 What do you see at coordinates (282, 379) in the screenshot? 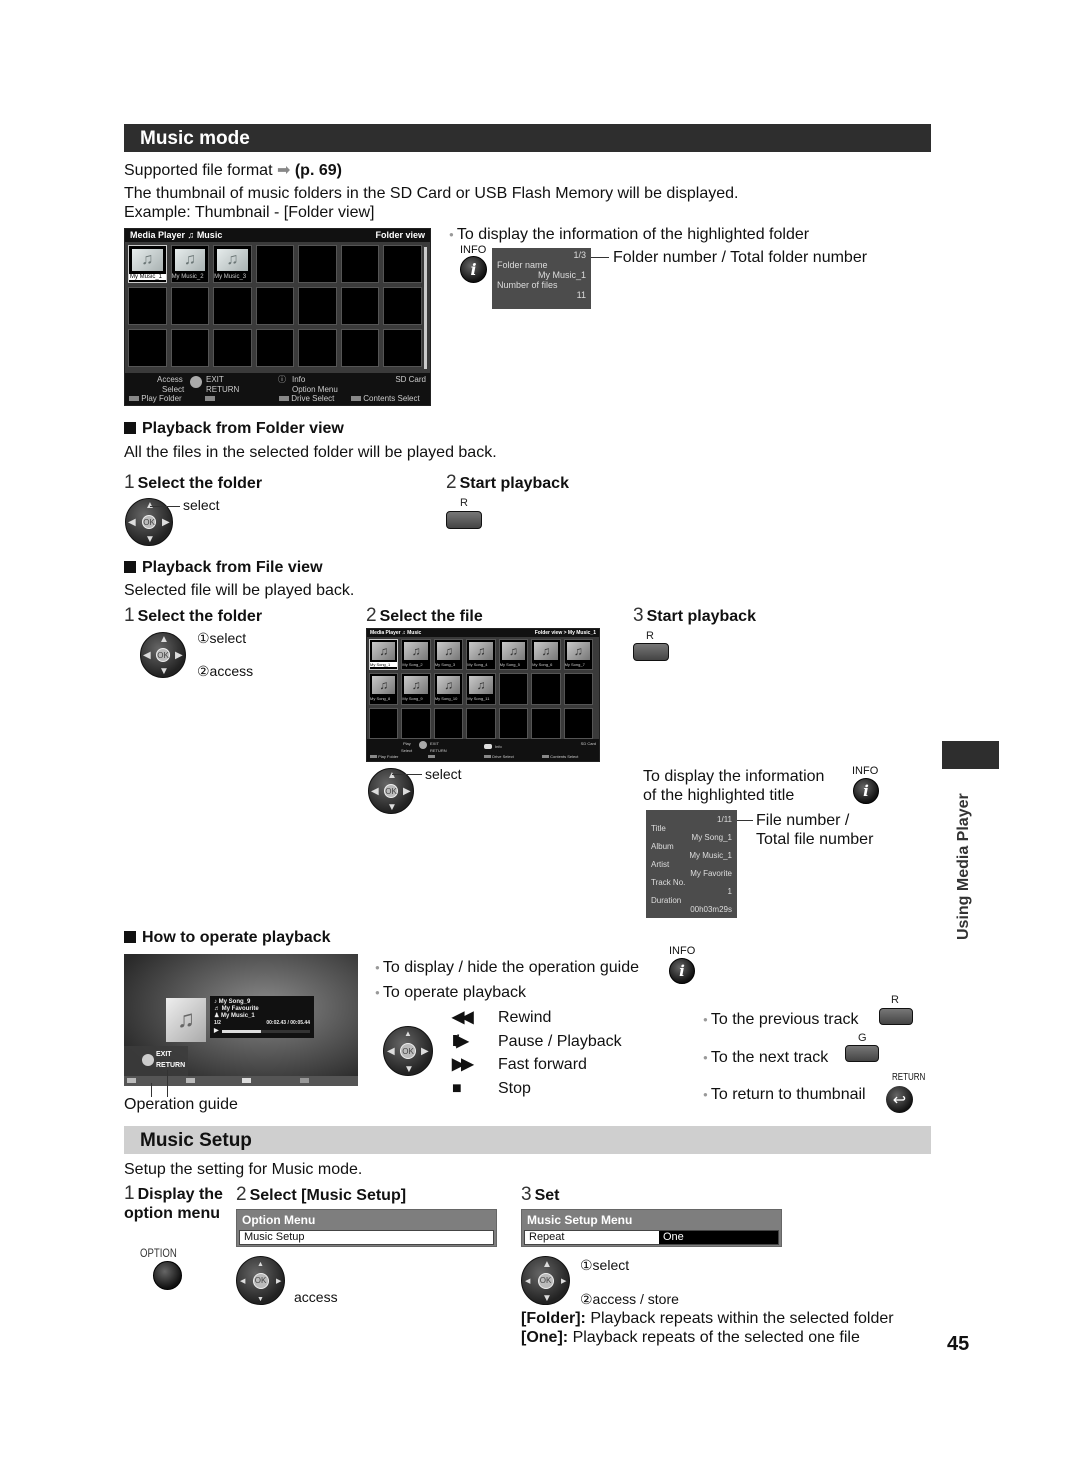
I see `info-small-icon: ⓘ` at bounding box center [282, 379].